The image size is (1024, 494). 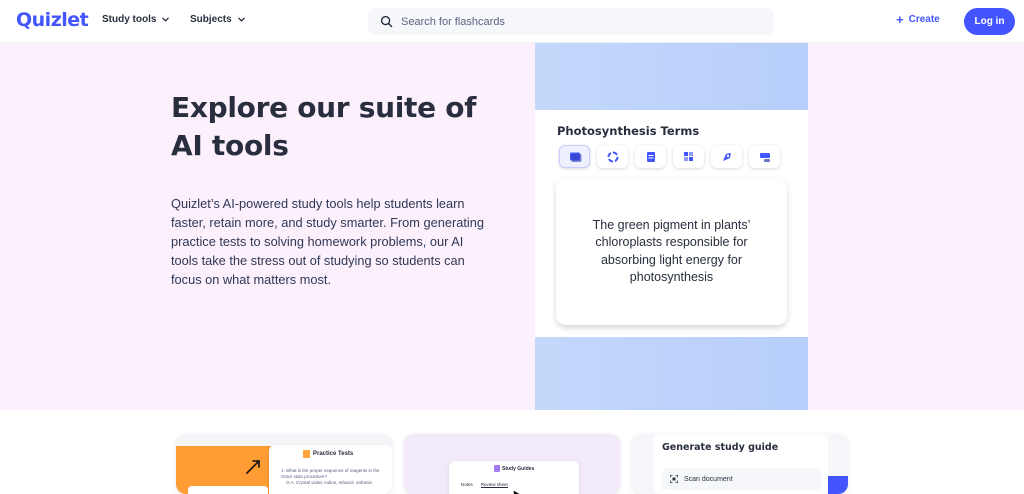 I want to click on study-guides-card: Study Guides Notes Review sheet, so click(x=512, y=464).